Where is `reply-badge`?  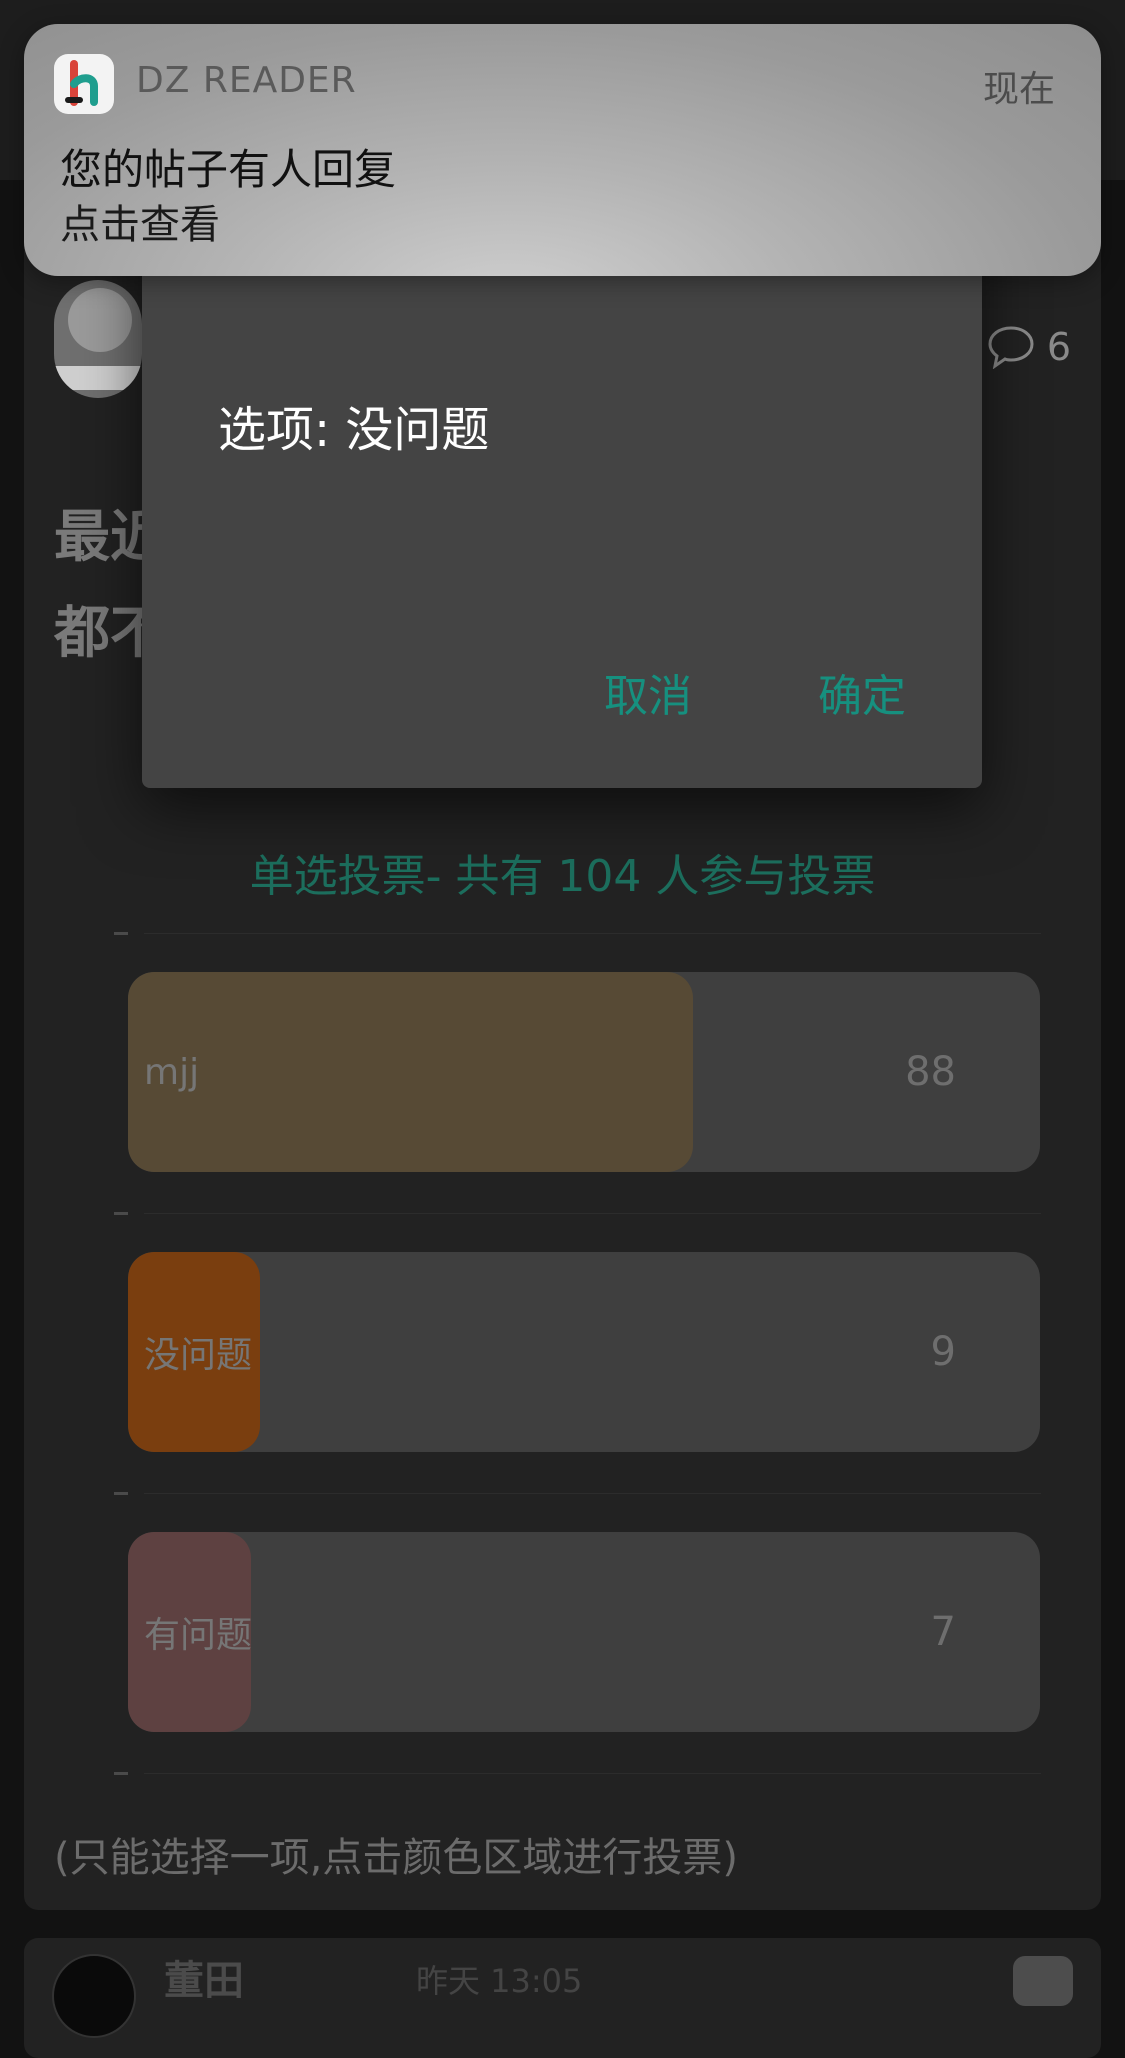 reply-badge is located at coordinates (1043, 1981).